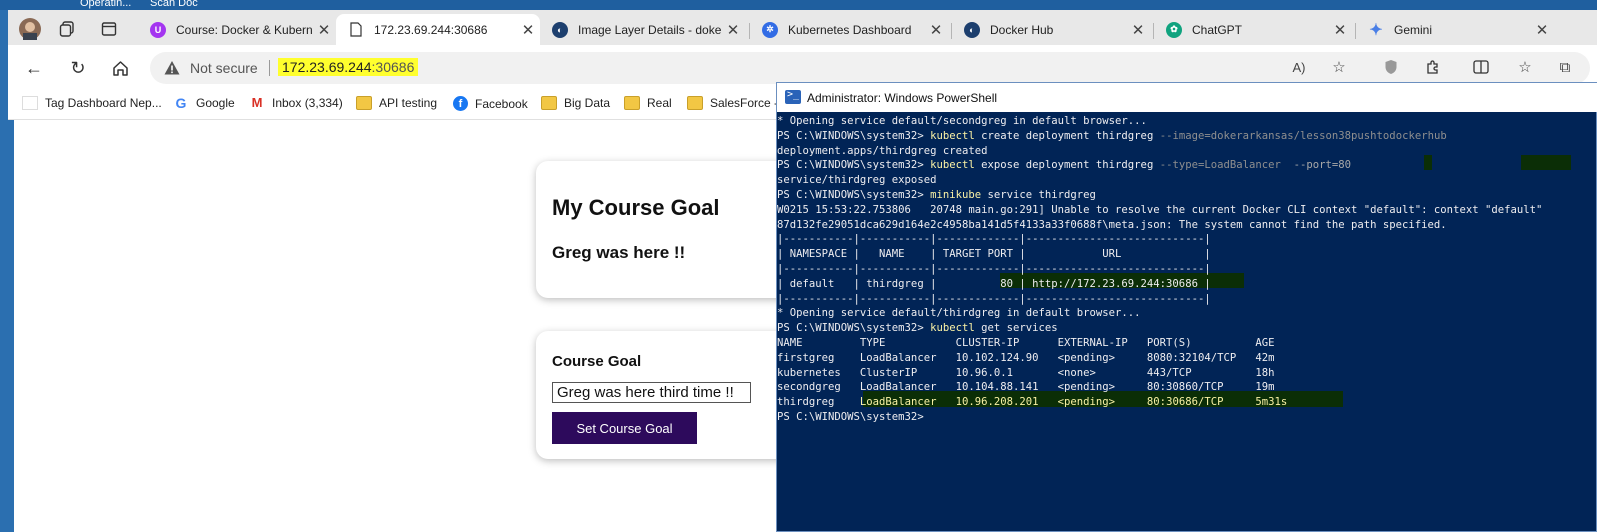  What do you see at coordinates (460, 103) in the screenshot?
I see `facebook-icon: f` at bounding box center [460, 103].